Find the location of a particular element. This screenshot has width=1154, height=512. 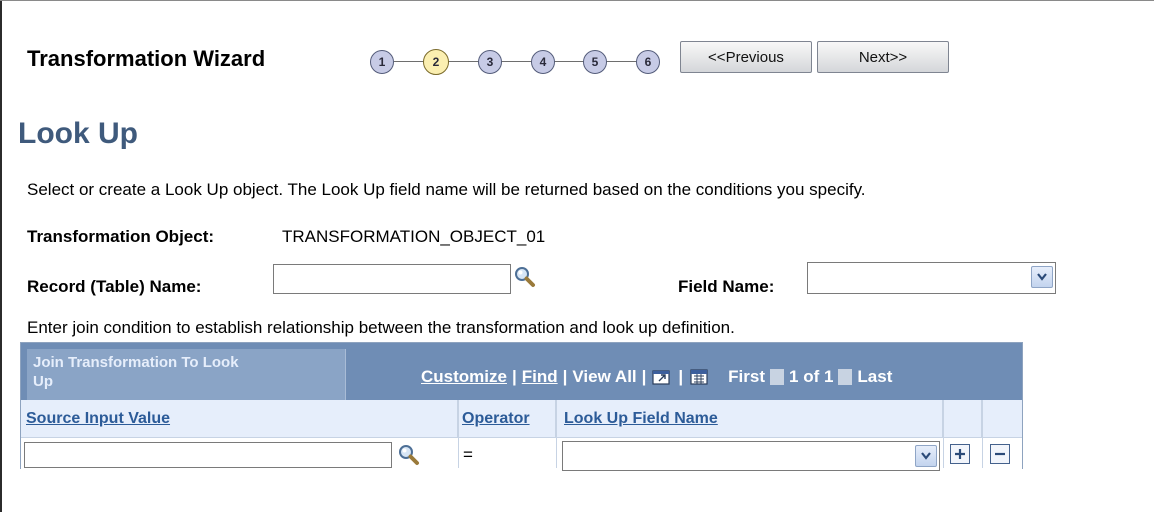

col-operator: Operator is located at coordinates (507, 418).